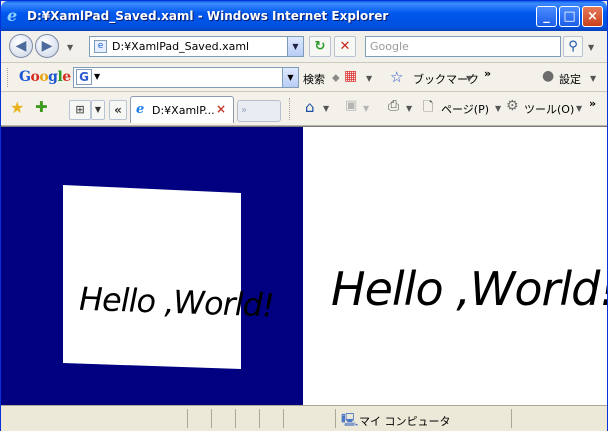  What do you see at coordinates (295, 46) in the screenshot?
I see `address-dropdown-icon: ▼` at bounding box center [295, 46].